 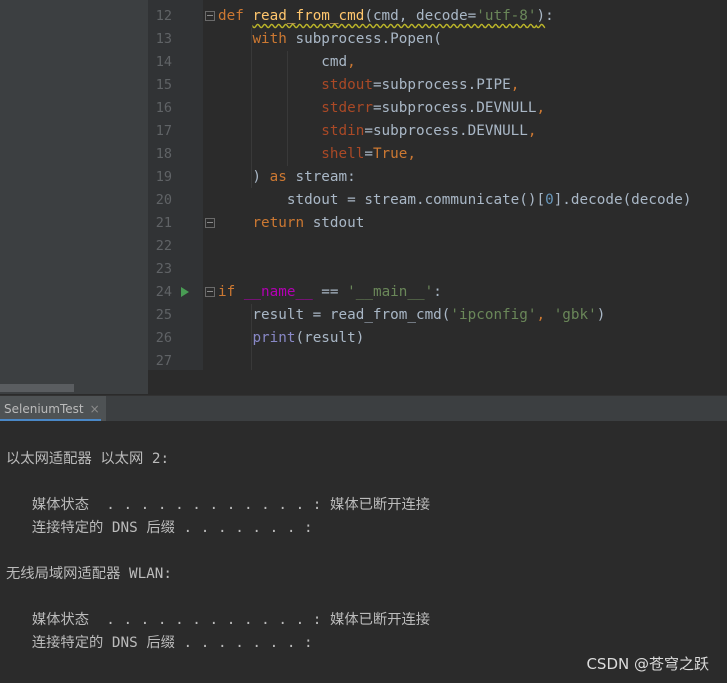 I want to click on line-number: 24, so click(x=163, y=292).